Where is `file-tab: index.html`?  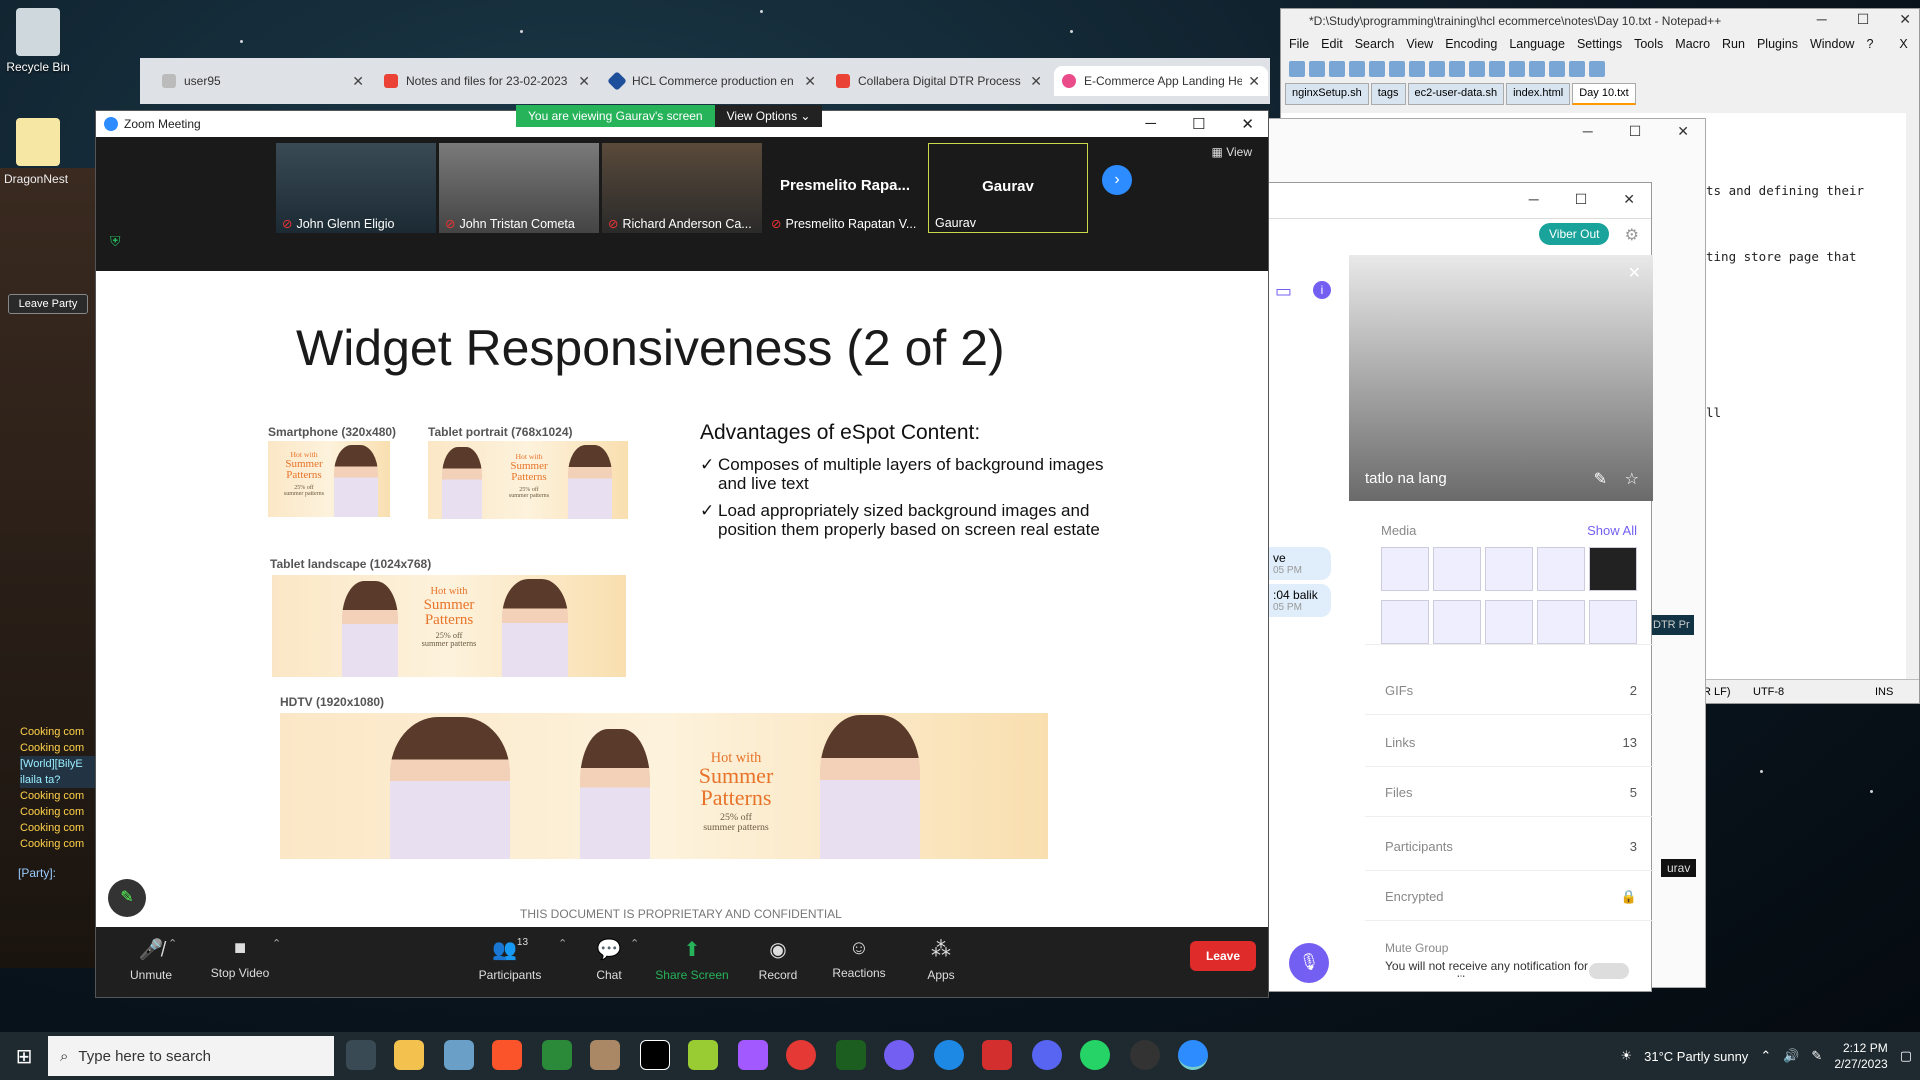 file-tab: index.html is located at coordinates (1538, 94).